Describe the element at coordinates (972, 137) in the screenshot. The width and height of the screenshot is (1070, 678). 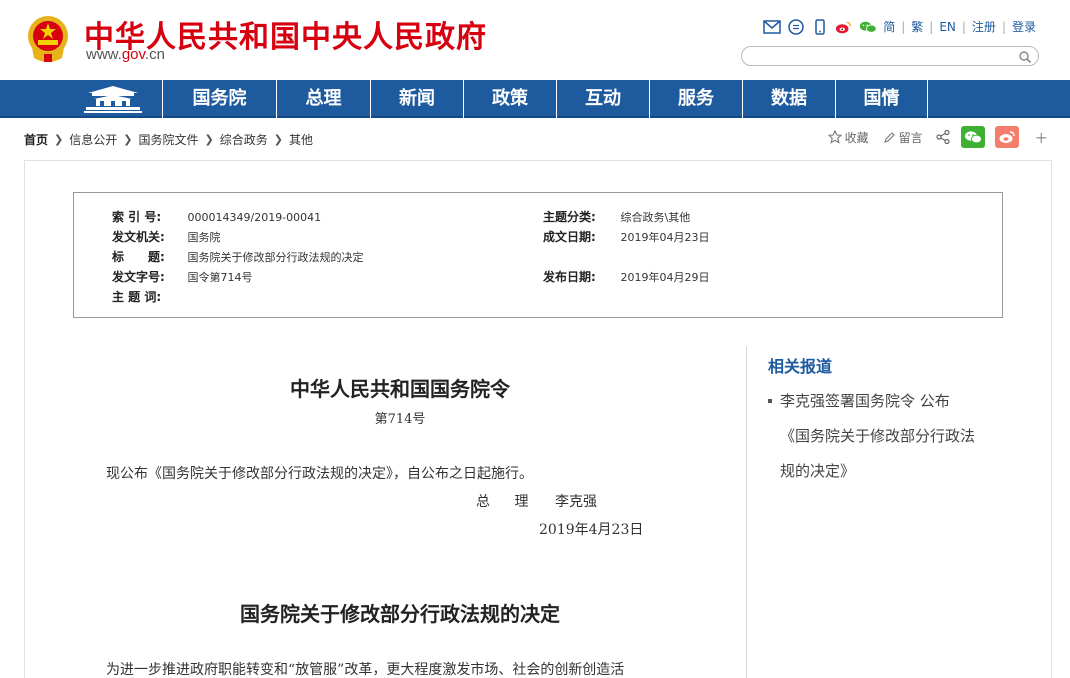
I see `wechat-share-icon` at that location.